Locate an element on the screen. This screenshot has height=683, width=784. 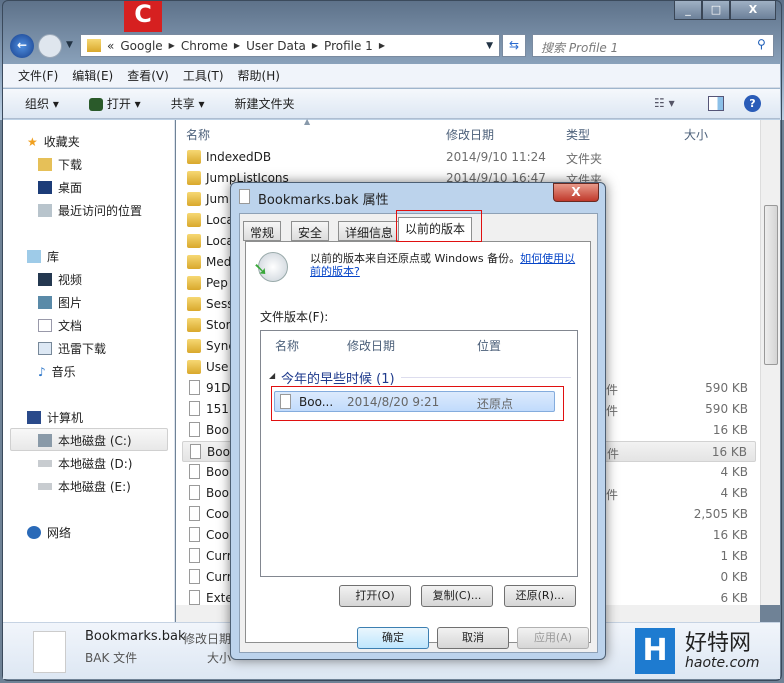
menu-bar: 文件(F) 编辑(E) 查看(V) 工具(T) 帮助(H) is located at coordinates (391, 76).